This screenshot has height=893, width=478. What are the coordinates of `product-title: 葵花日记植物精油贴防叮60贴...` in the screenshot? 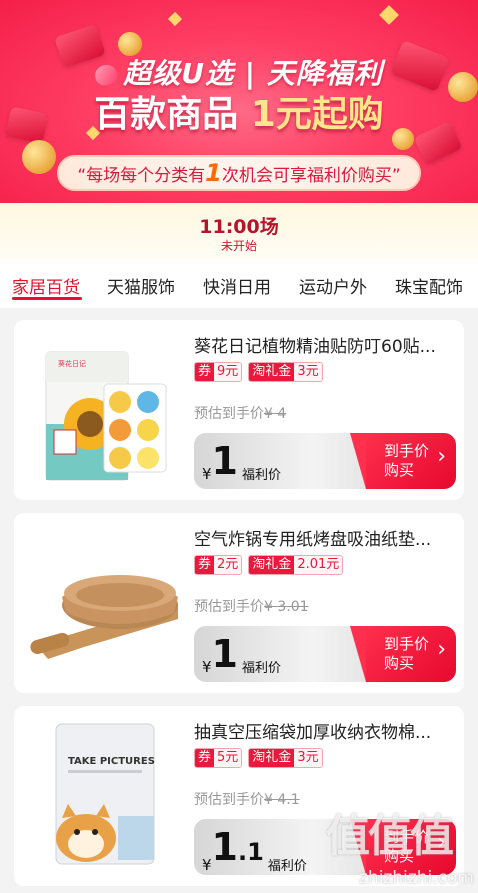 It's located at (325, 344).